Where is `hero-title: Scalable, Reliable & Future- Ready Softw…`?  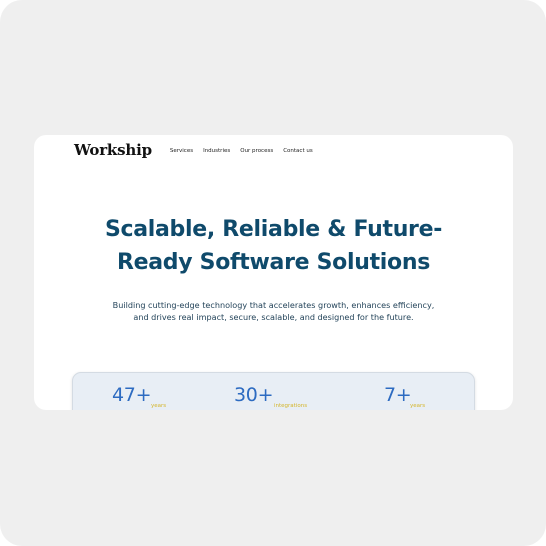 hero-title: Scalable, Reliable & Future- Ready Softw… is located at coordinates (273, 246).